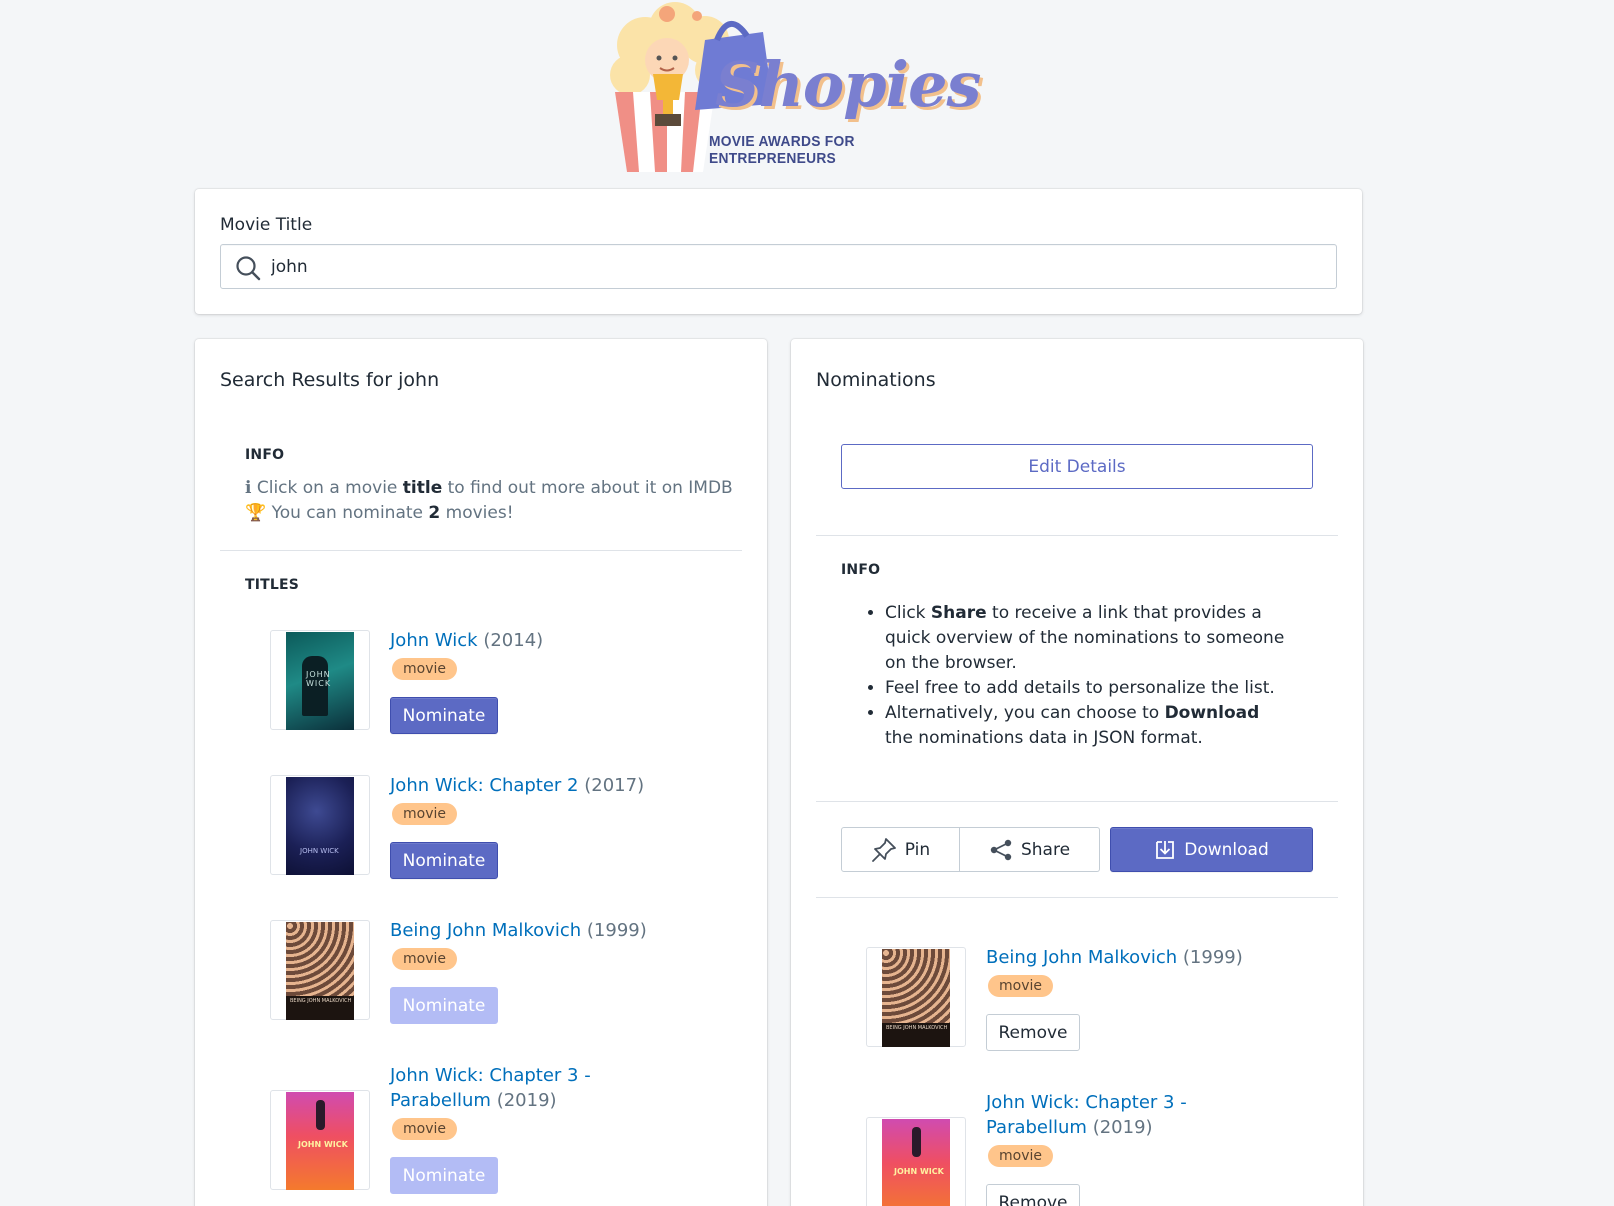 This screenshot has width=1614, height=1206. I want to click on results-title: Search Results for john, so click(330, 380).